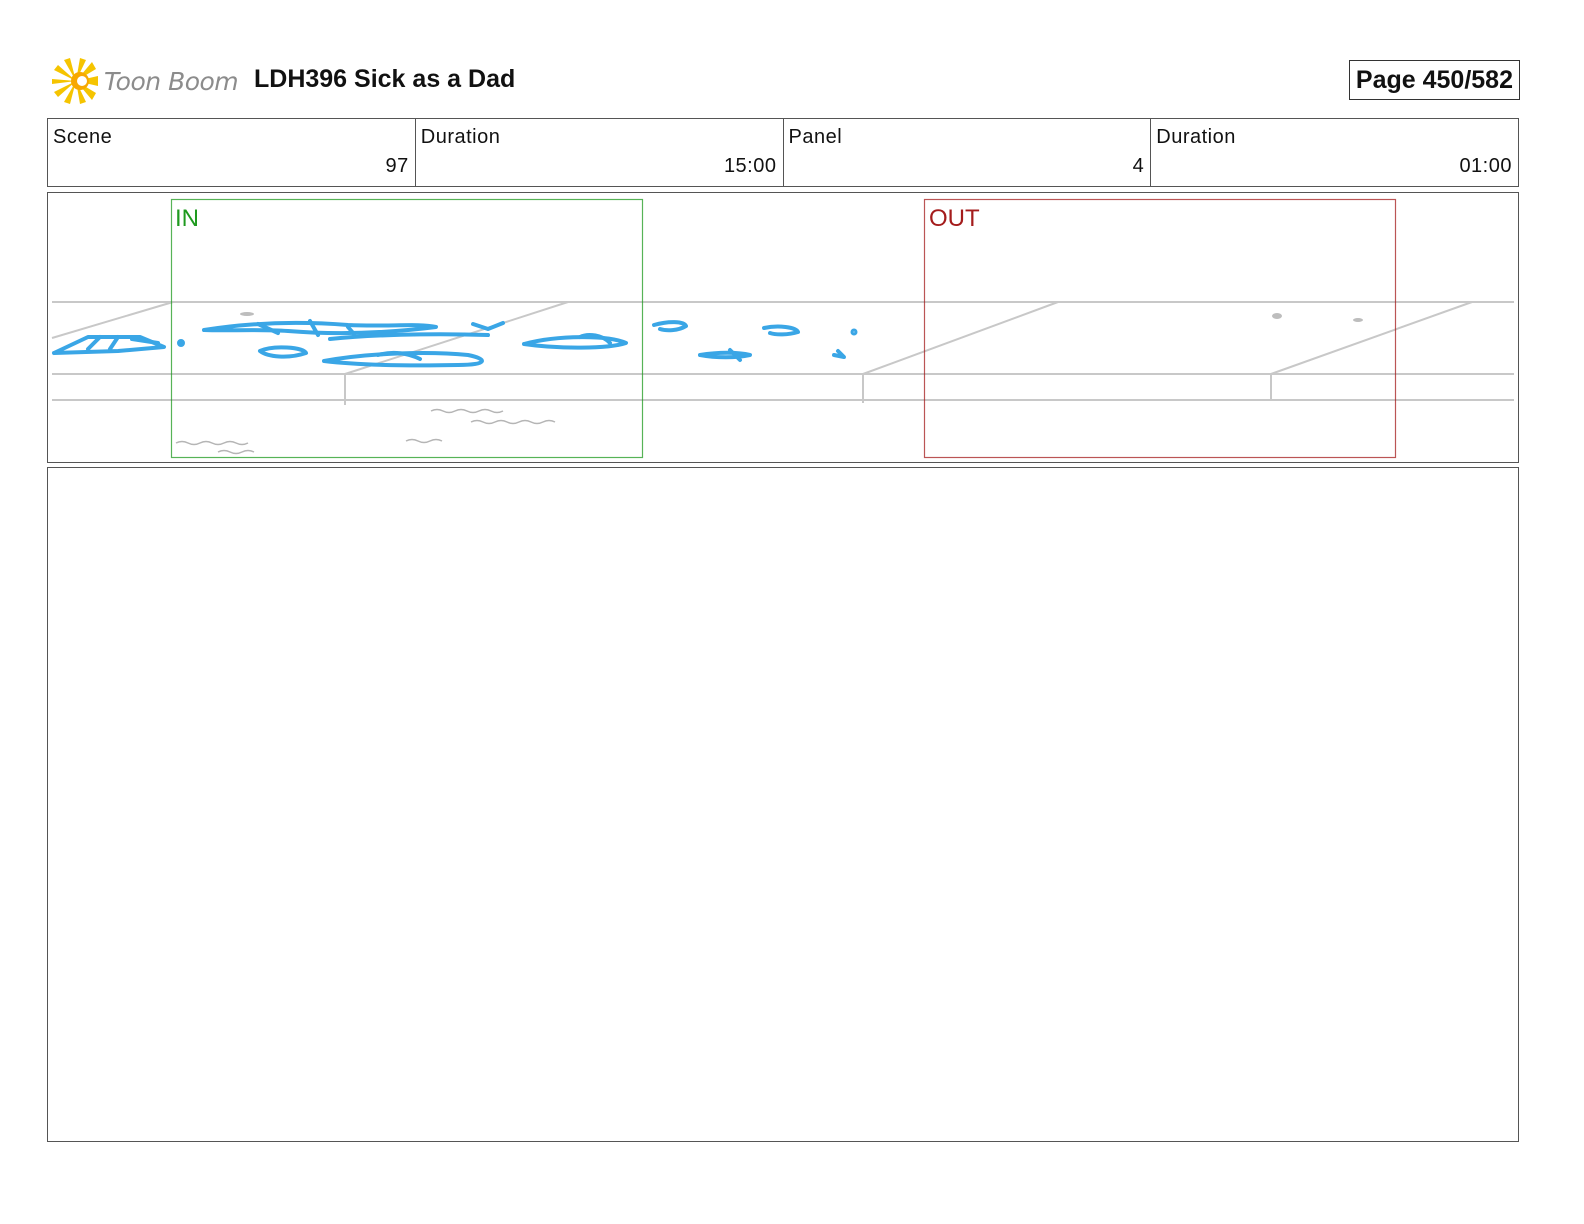 This screenshot has height=1224, width=1584. Describe the element at coordinates (1434, 80) in the screenshot. I see `page-number: Page 450/582` at that location.